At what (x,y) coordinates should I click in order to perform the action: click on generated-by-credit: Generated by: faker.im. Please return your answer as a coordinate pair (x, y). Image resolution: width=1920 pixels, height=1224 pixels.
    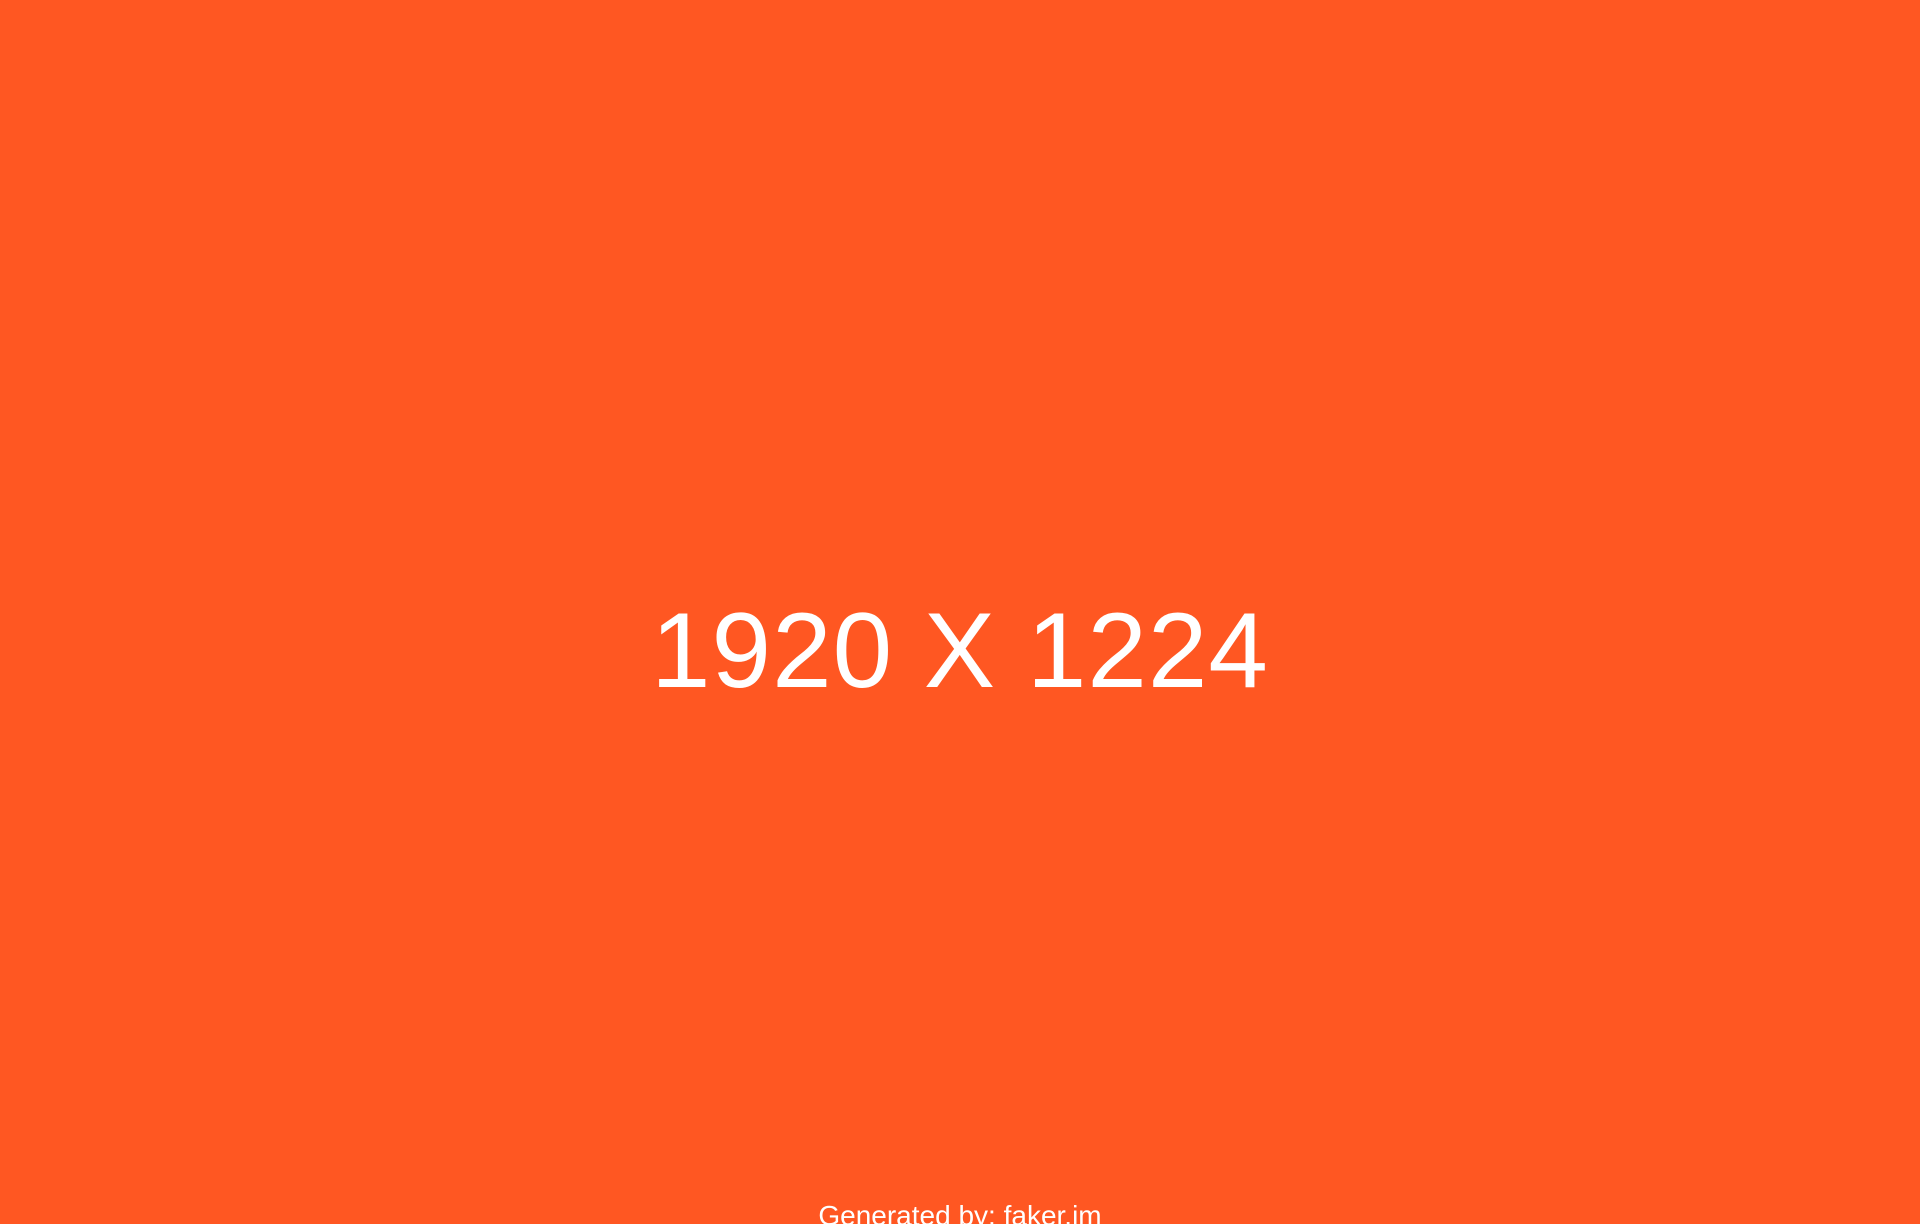
    Looking at the image, I should click on (960, 1212).